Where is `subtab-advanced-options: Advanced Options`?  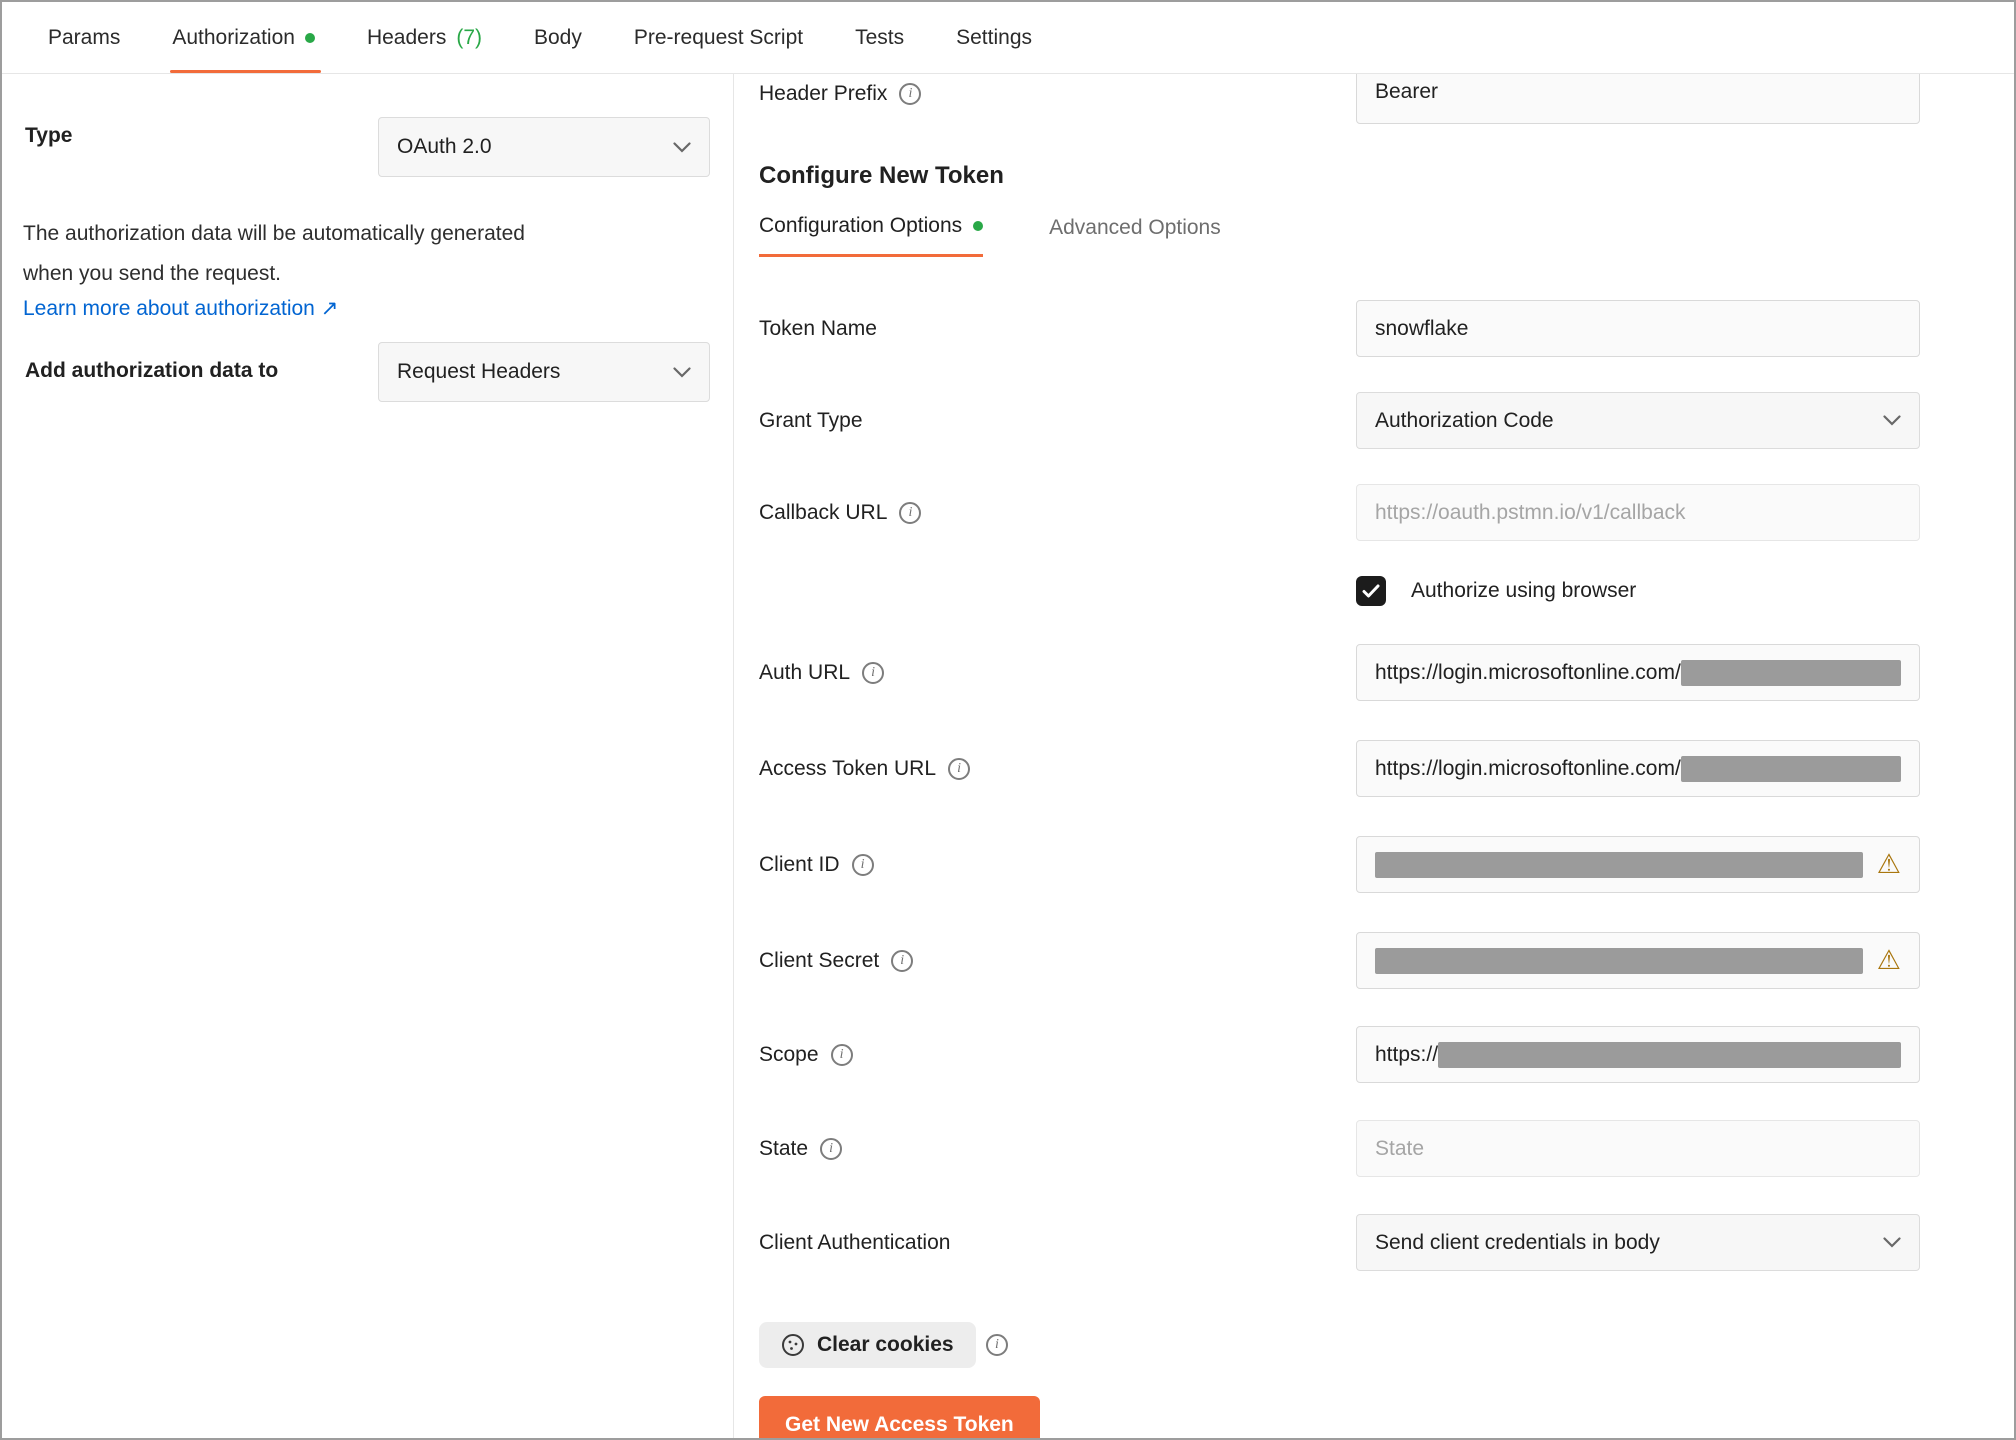 subtab-advanced-options: Advanced Options is located at coordinates (1135, 235).